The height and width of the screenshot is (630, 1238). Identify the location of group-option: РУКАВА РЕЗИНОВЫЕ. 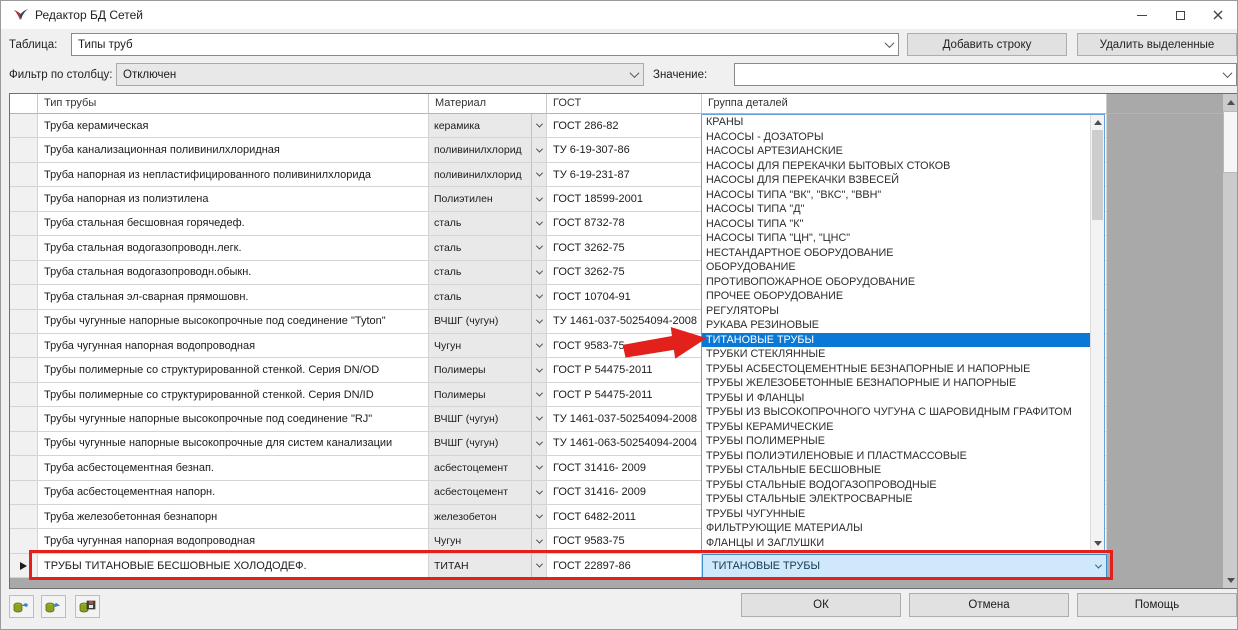
(896, 325).